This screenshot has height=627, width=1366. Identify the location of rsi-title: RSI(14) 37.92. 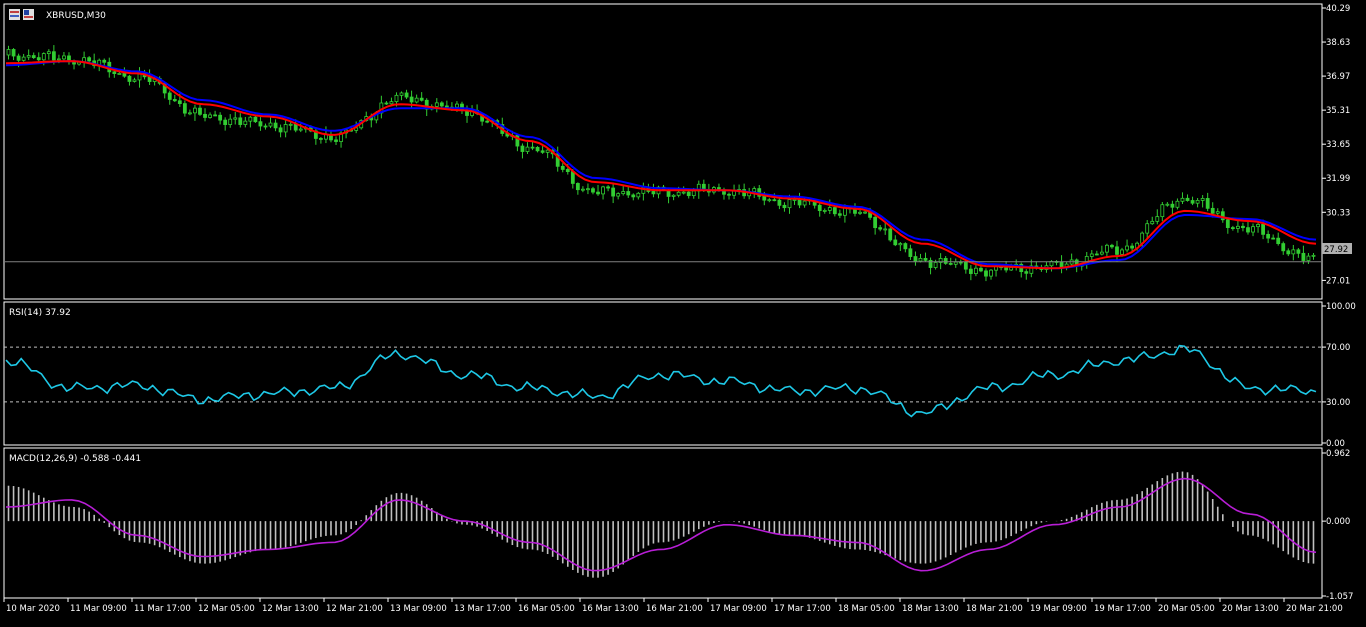
(40, 313).